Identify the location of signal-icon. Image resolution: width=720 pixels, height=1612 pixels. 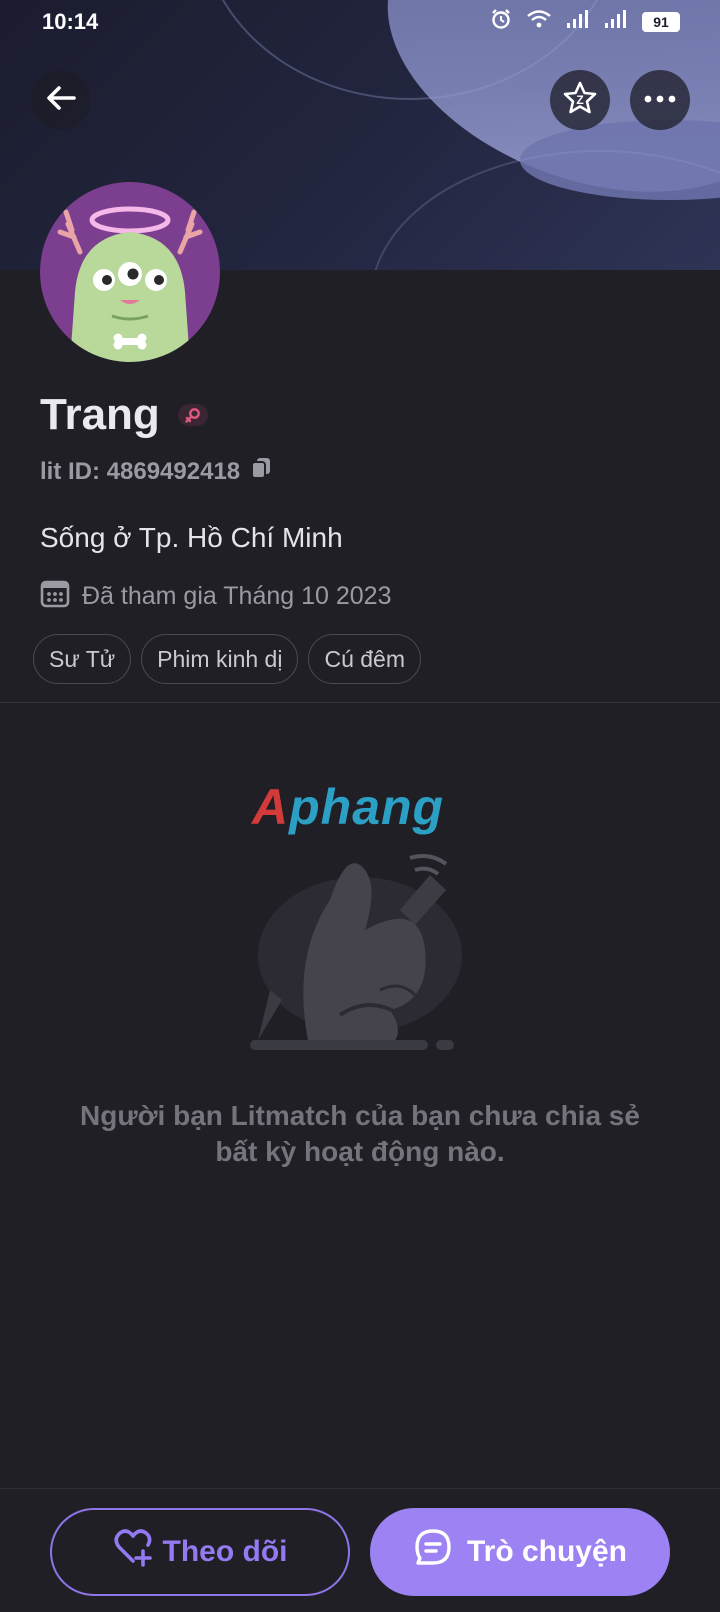
(578, 22).